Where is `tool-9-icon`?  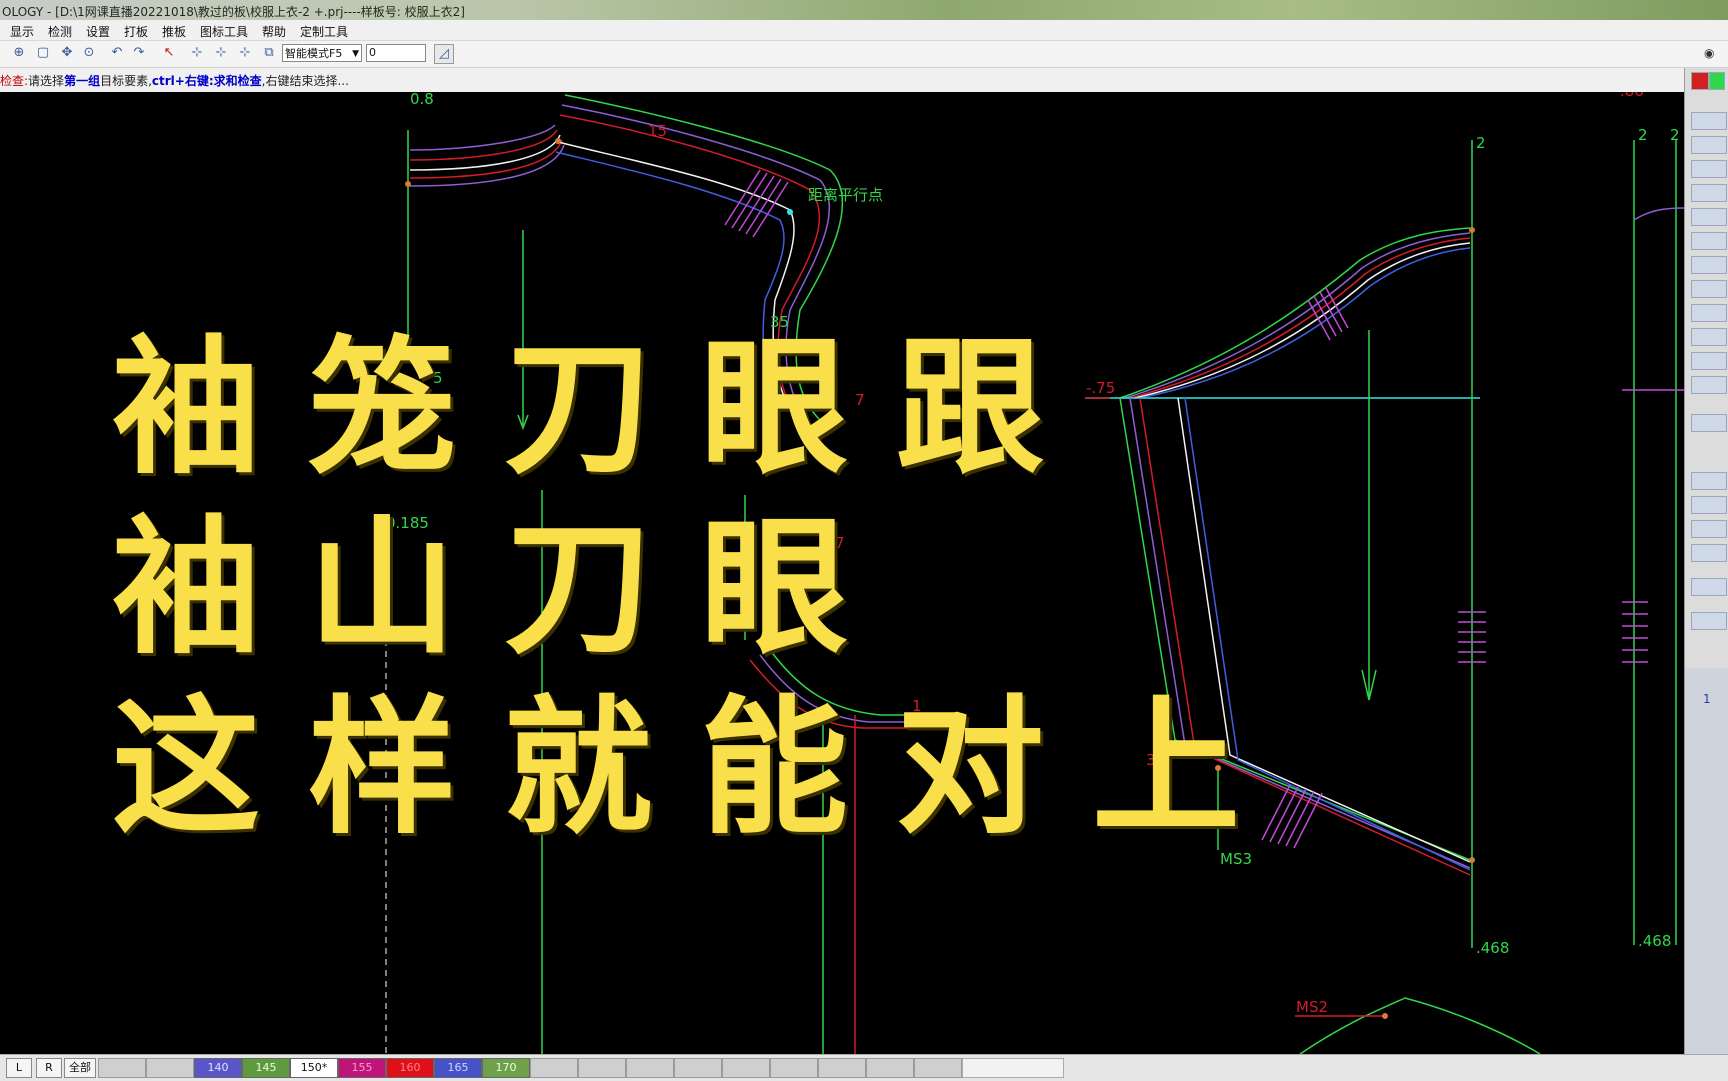
tool-9-icon is located at coordinates (1709, 313).